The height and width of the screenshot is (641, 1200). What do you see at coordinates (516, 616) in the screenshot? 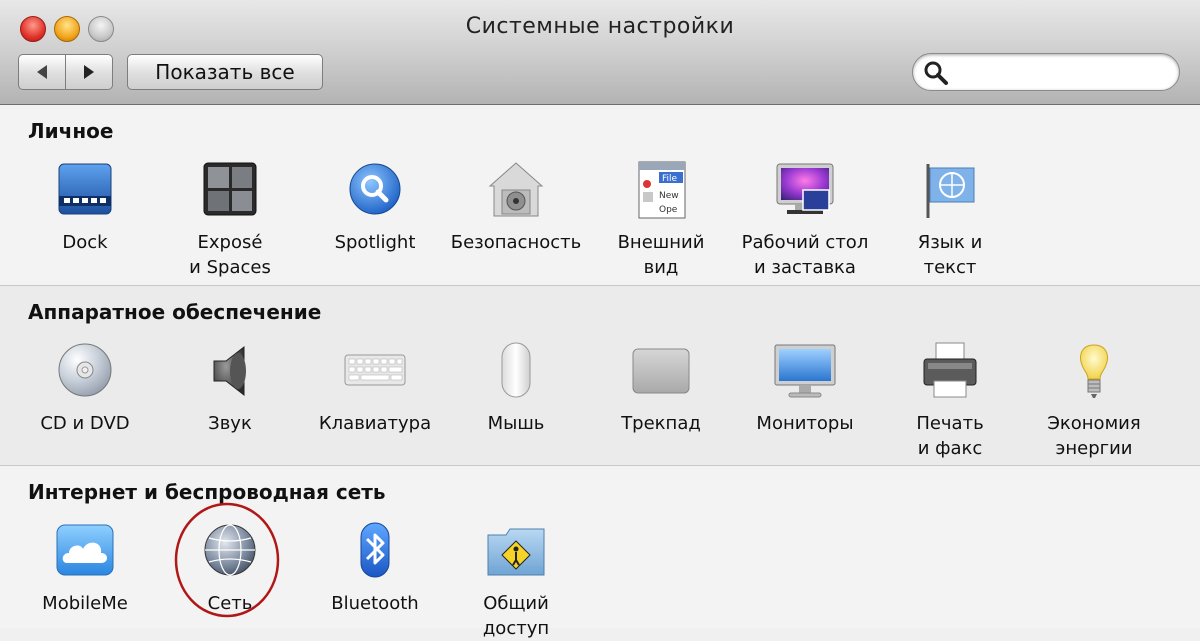
I see `pref-label: Общий доступ` at bounding box center [516, 616].